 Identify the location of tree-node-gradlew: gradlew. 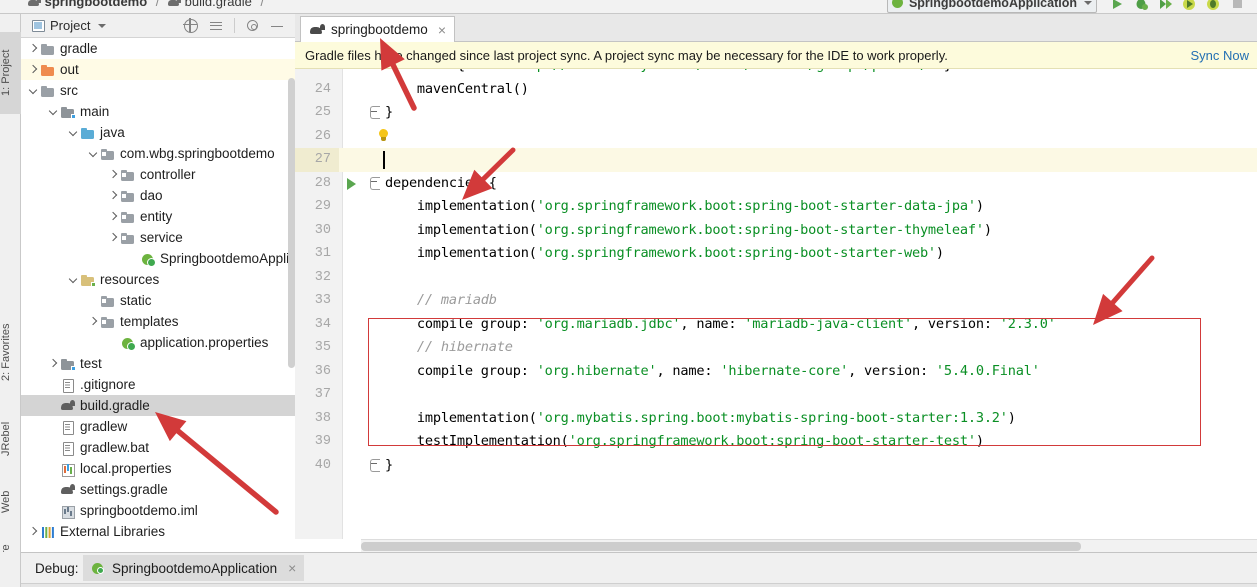
(158, 426).